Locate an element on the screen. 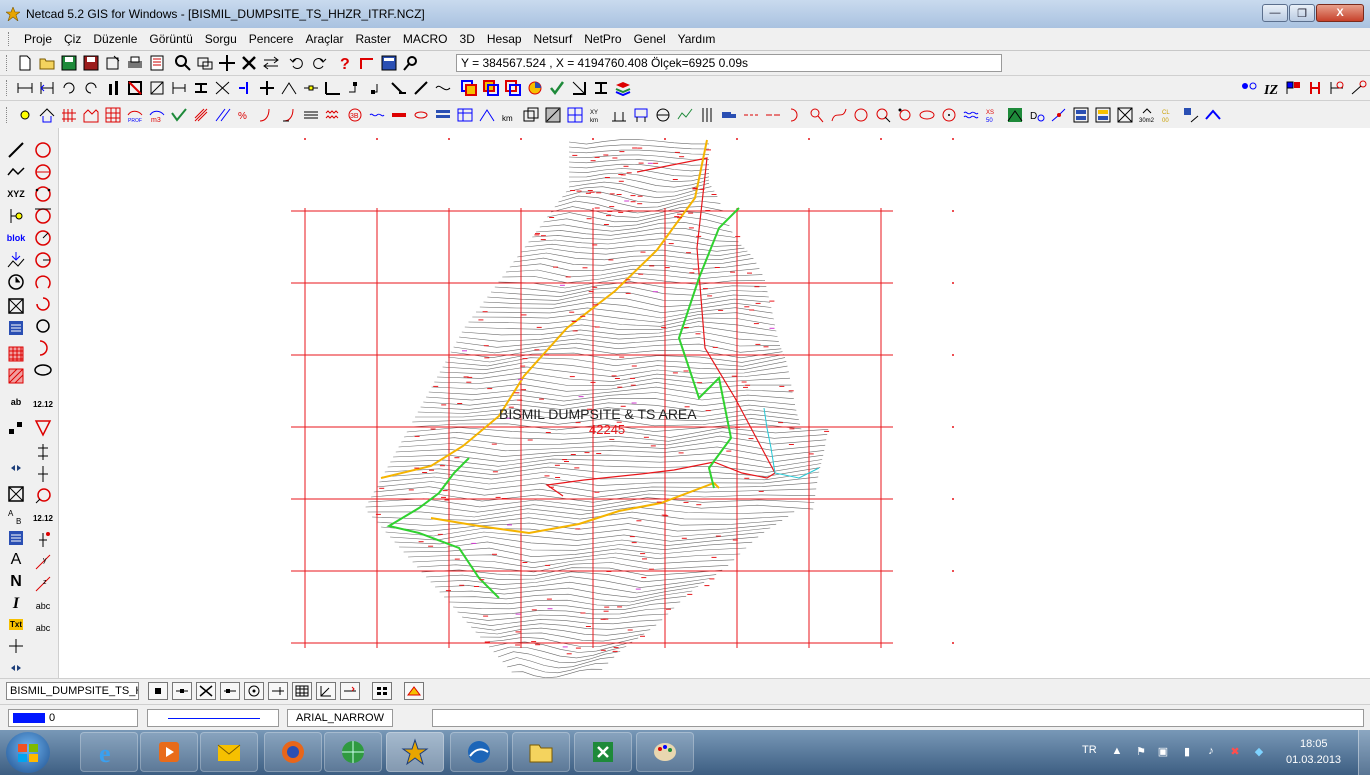  xy-list-button: XS 50 is located at coordinates (993, 115).